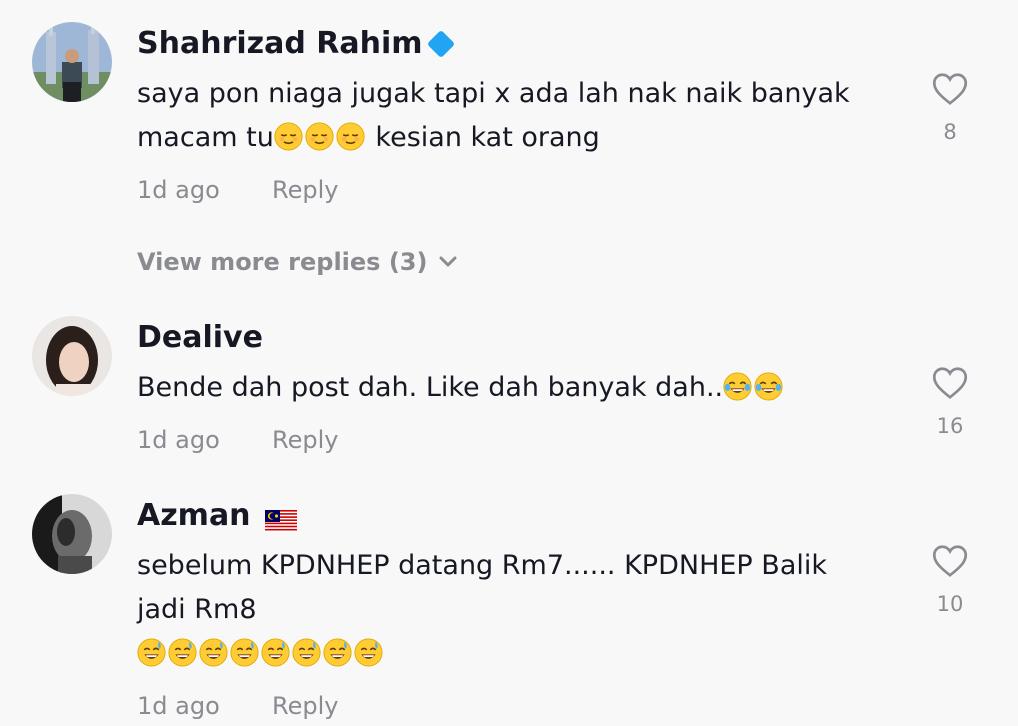 Image resolution: width=1018 pixels, height=726 pixels. What do you see at coordinates (950, 580) in the screenshot?
I see `like-control: 10` at bounding box center [950, 580].